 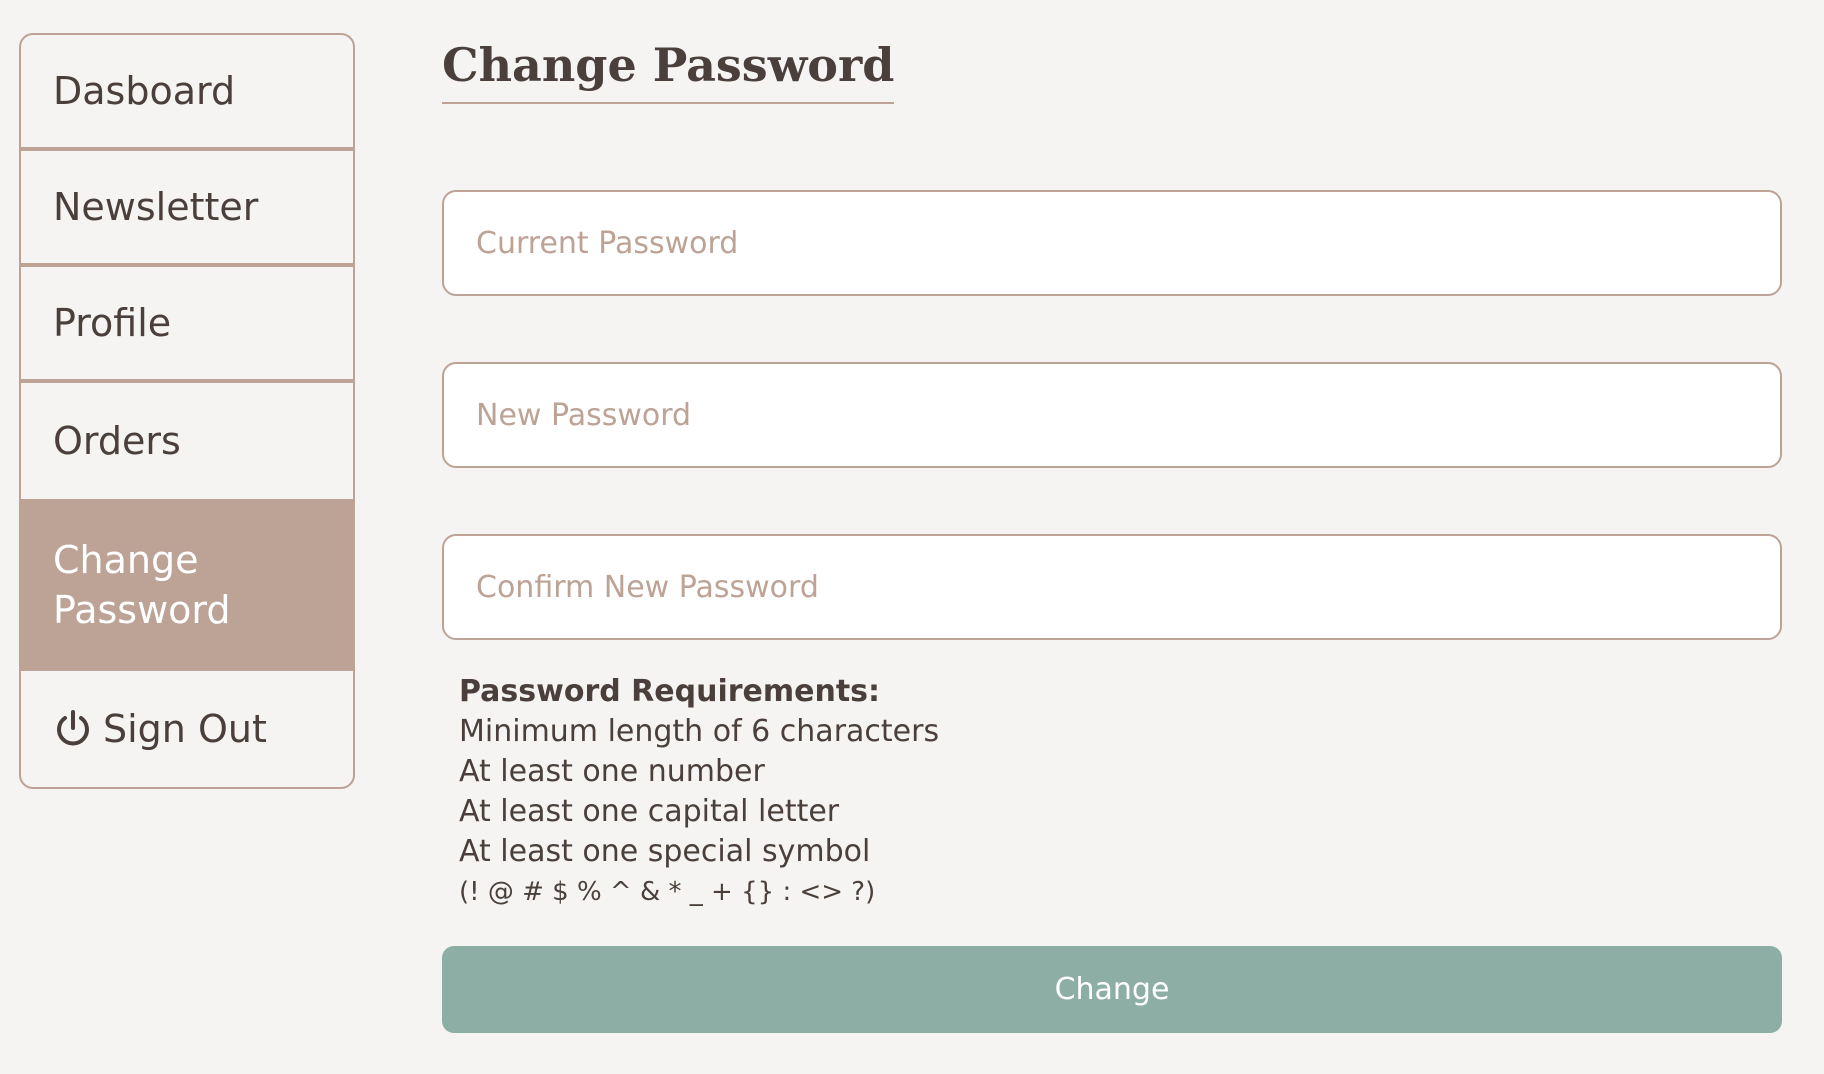 I want to click on sidebar-item-change-password: Change Password, so click(x=187, y=585).